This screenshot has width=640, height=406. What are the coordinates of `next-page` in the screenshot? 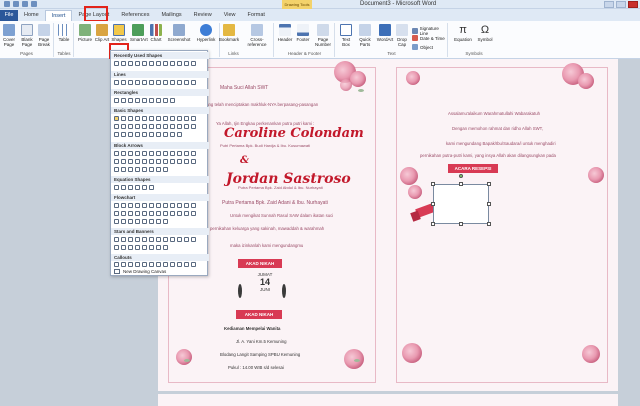 It's located at (388, 400).